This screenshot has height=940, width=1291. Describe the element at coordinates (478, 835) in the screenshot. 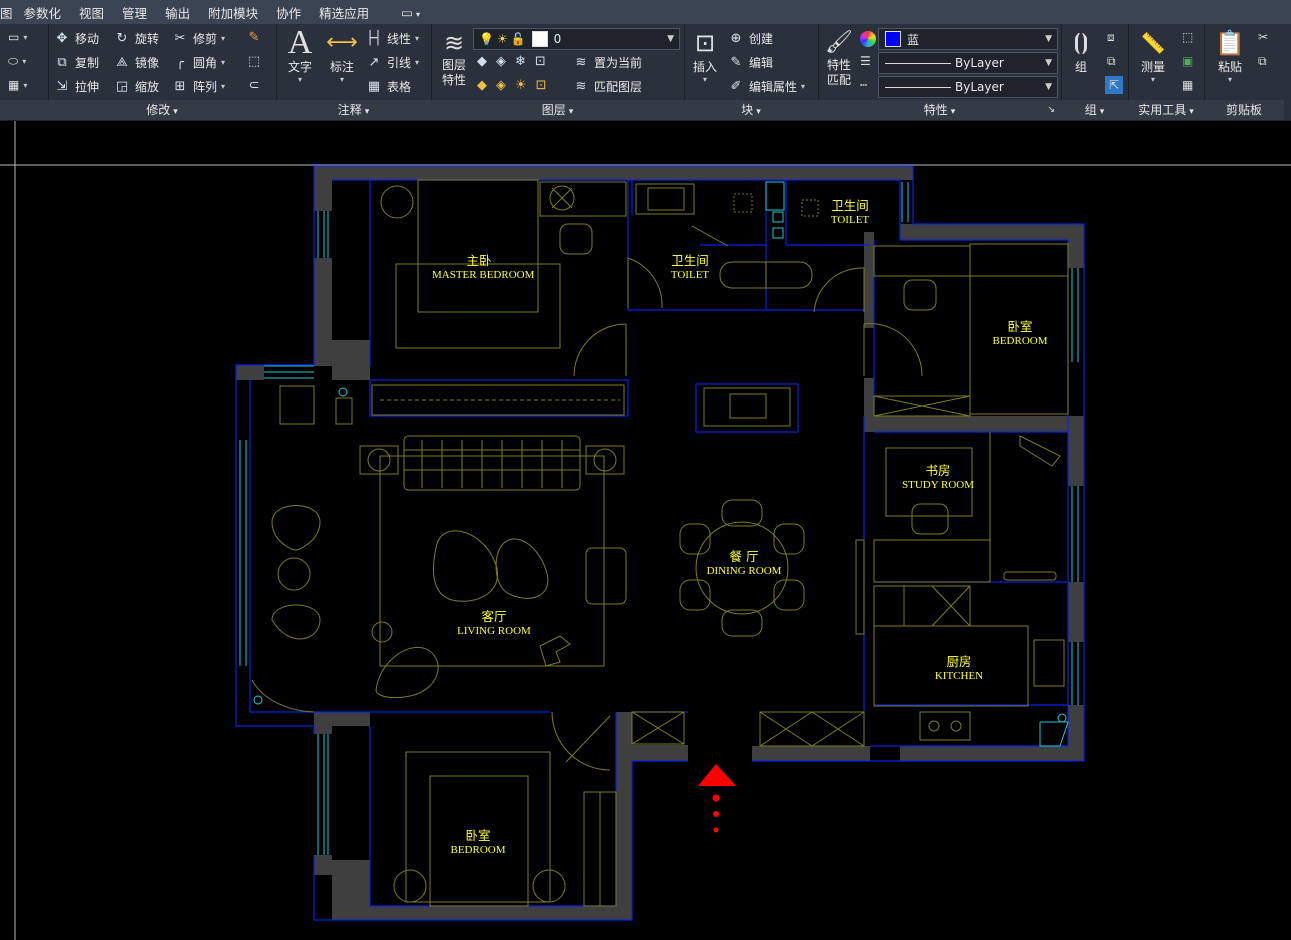

I see `room-label-cn: 卧室` at that location.